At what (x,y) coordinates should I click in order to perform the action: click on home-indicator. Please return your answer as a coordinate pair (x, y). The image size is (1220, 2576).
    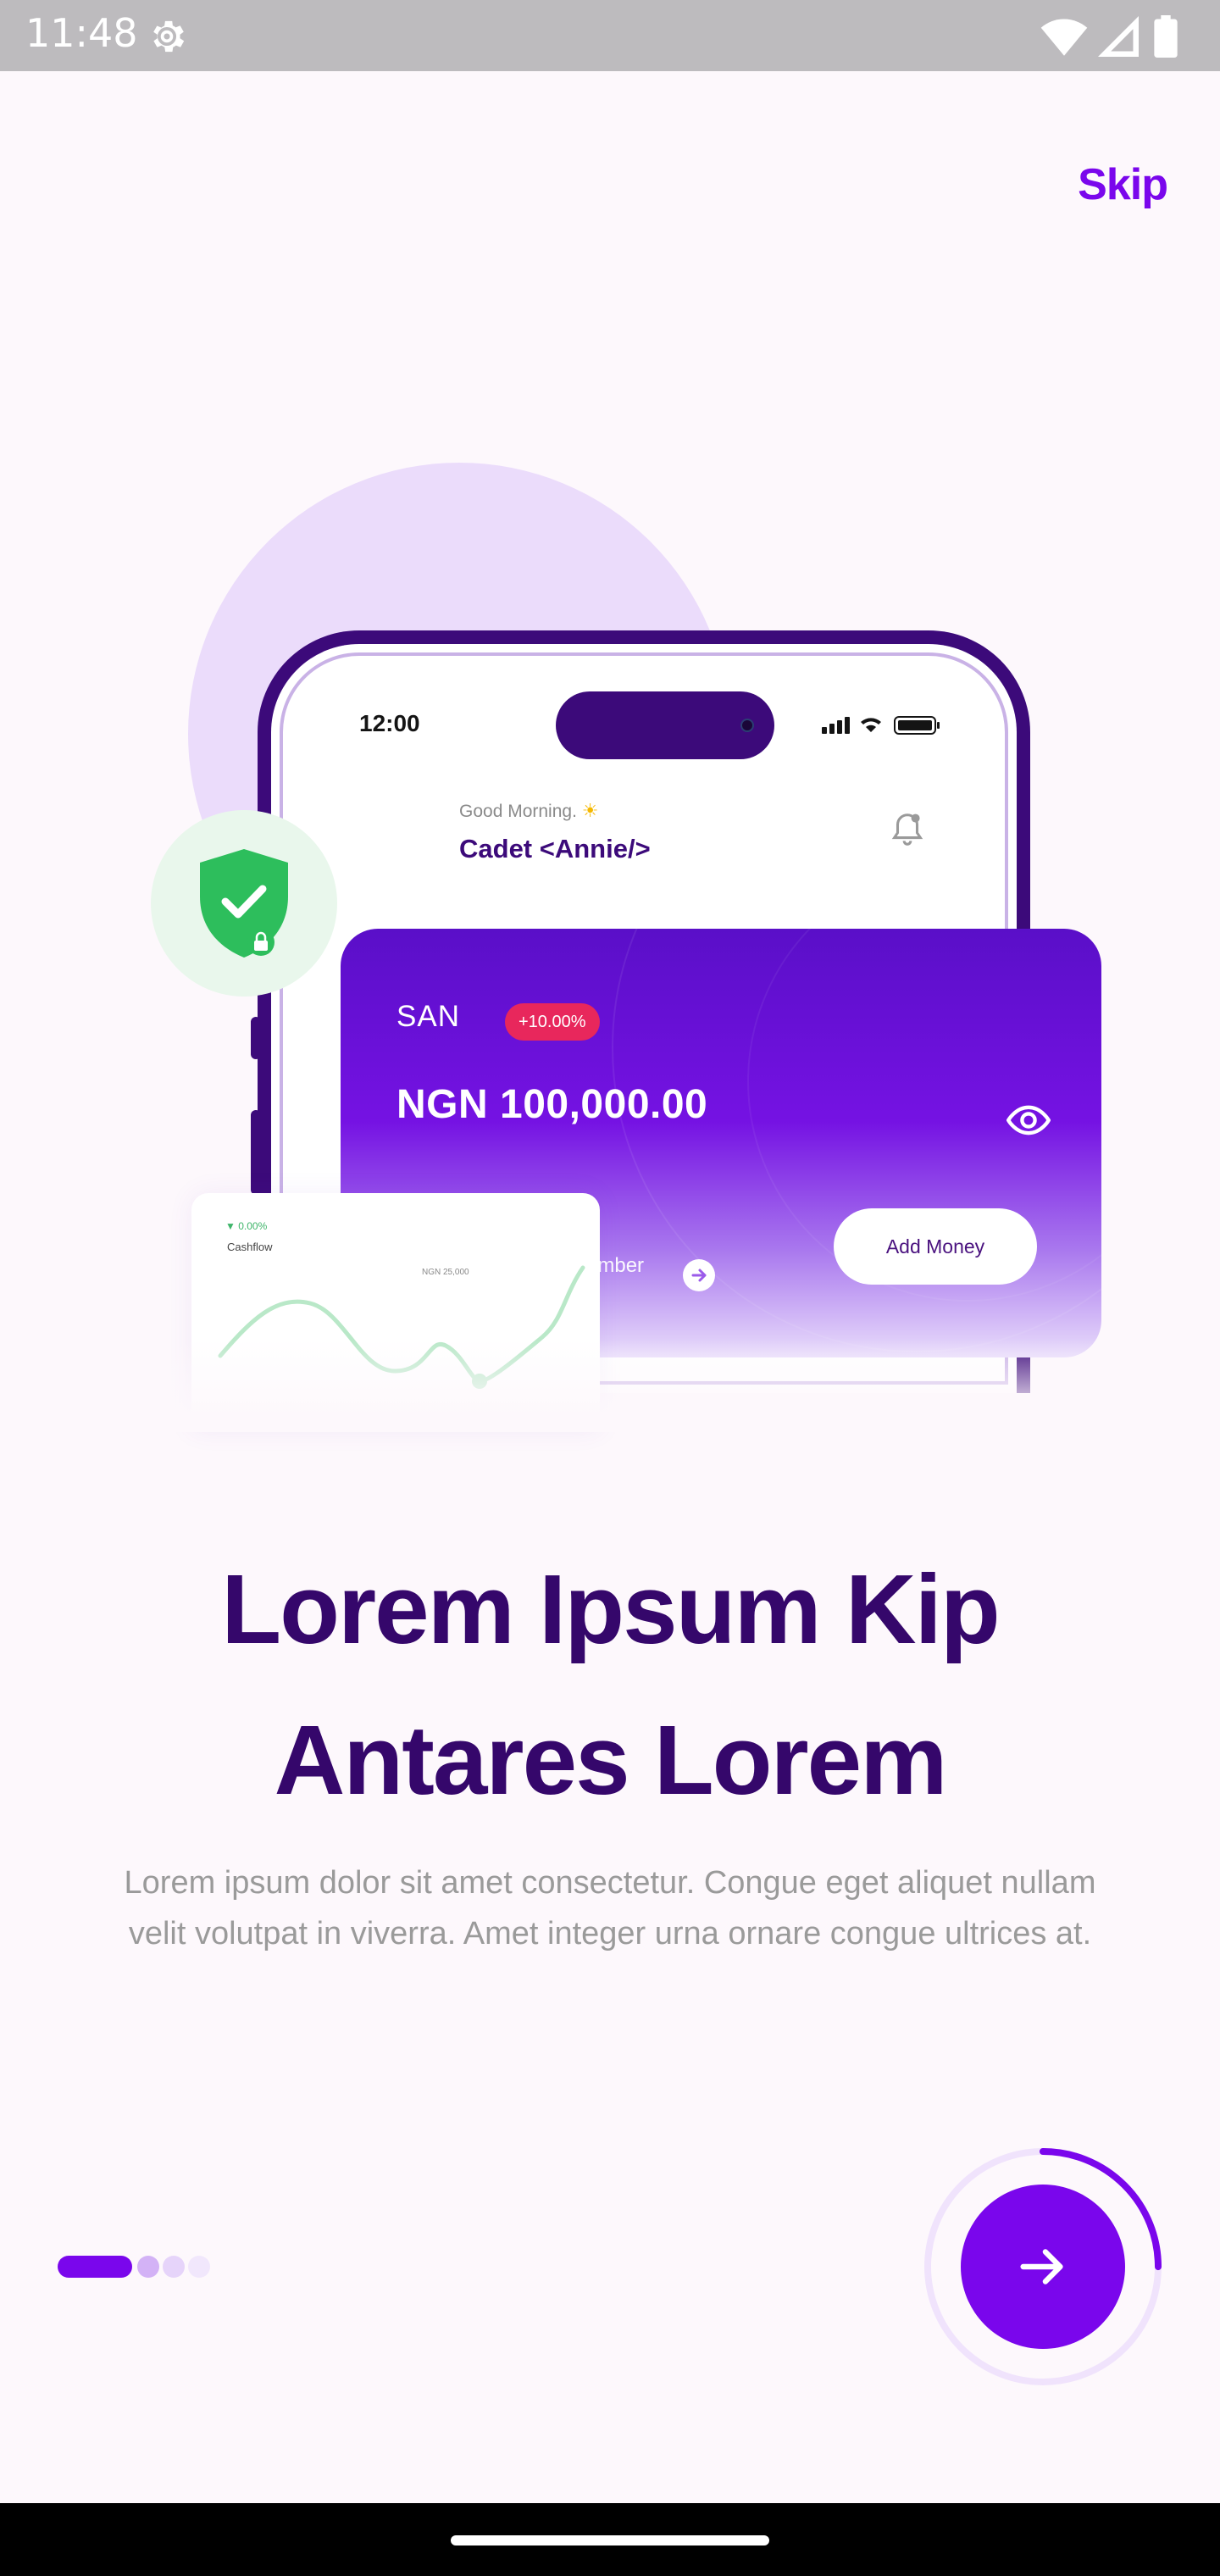
    Looking at the image, I should click on (610, 2540).